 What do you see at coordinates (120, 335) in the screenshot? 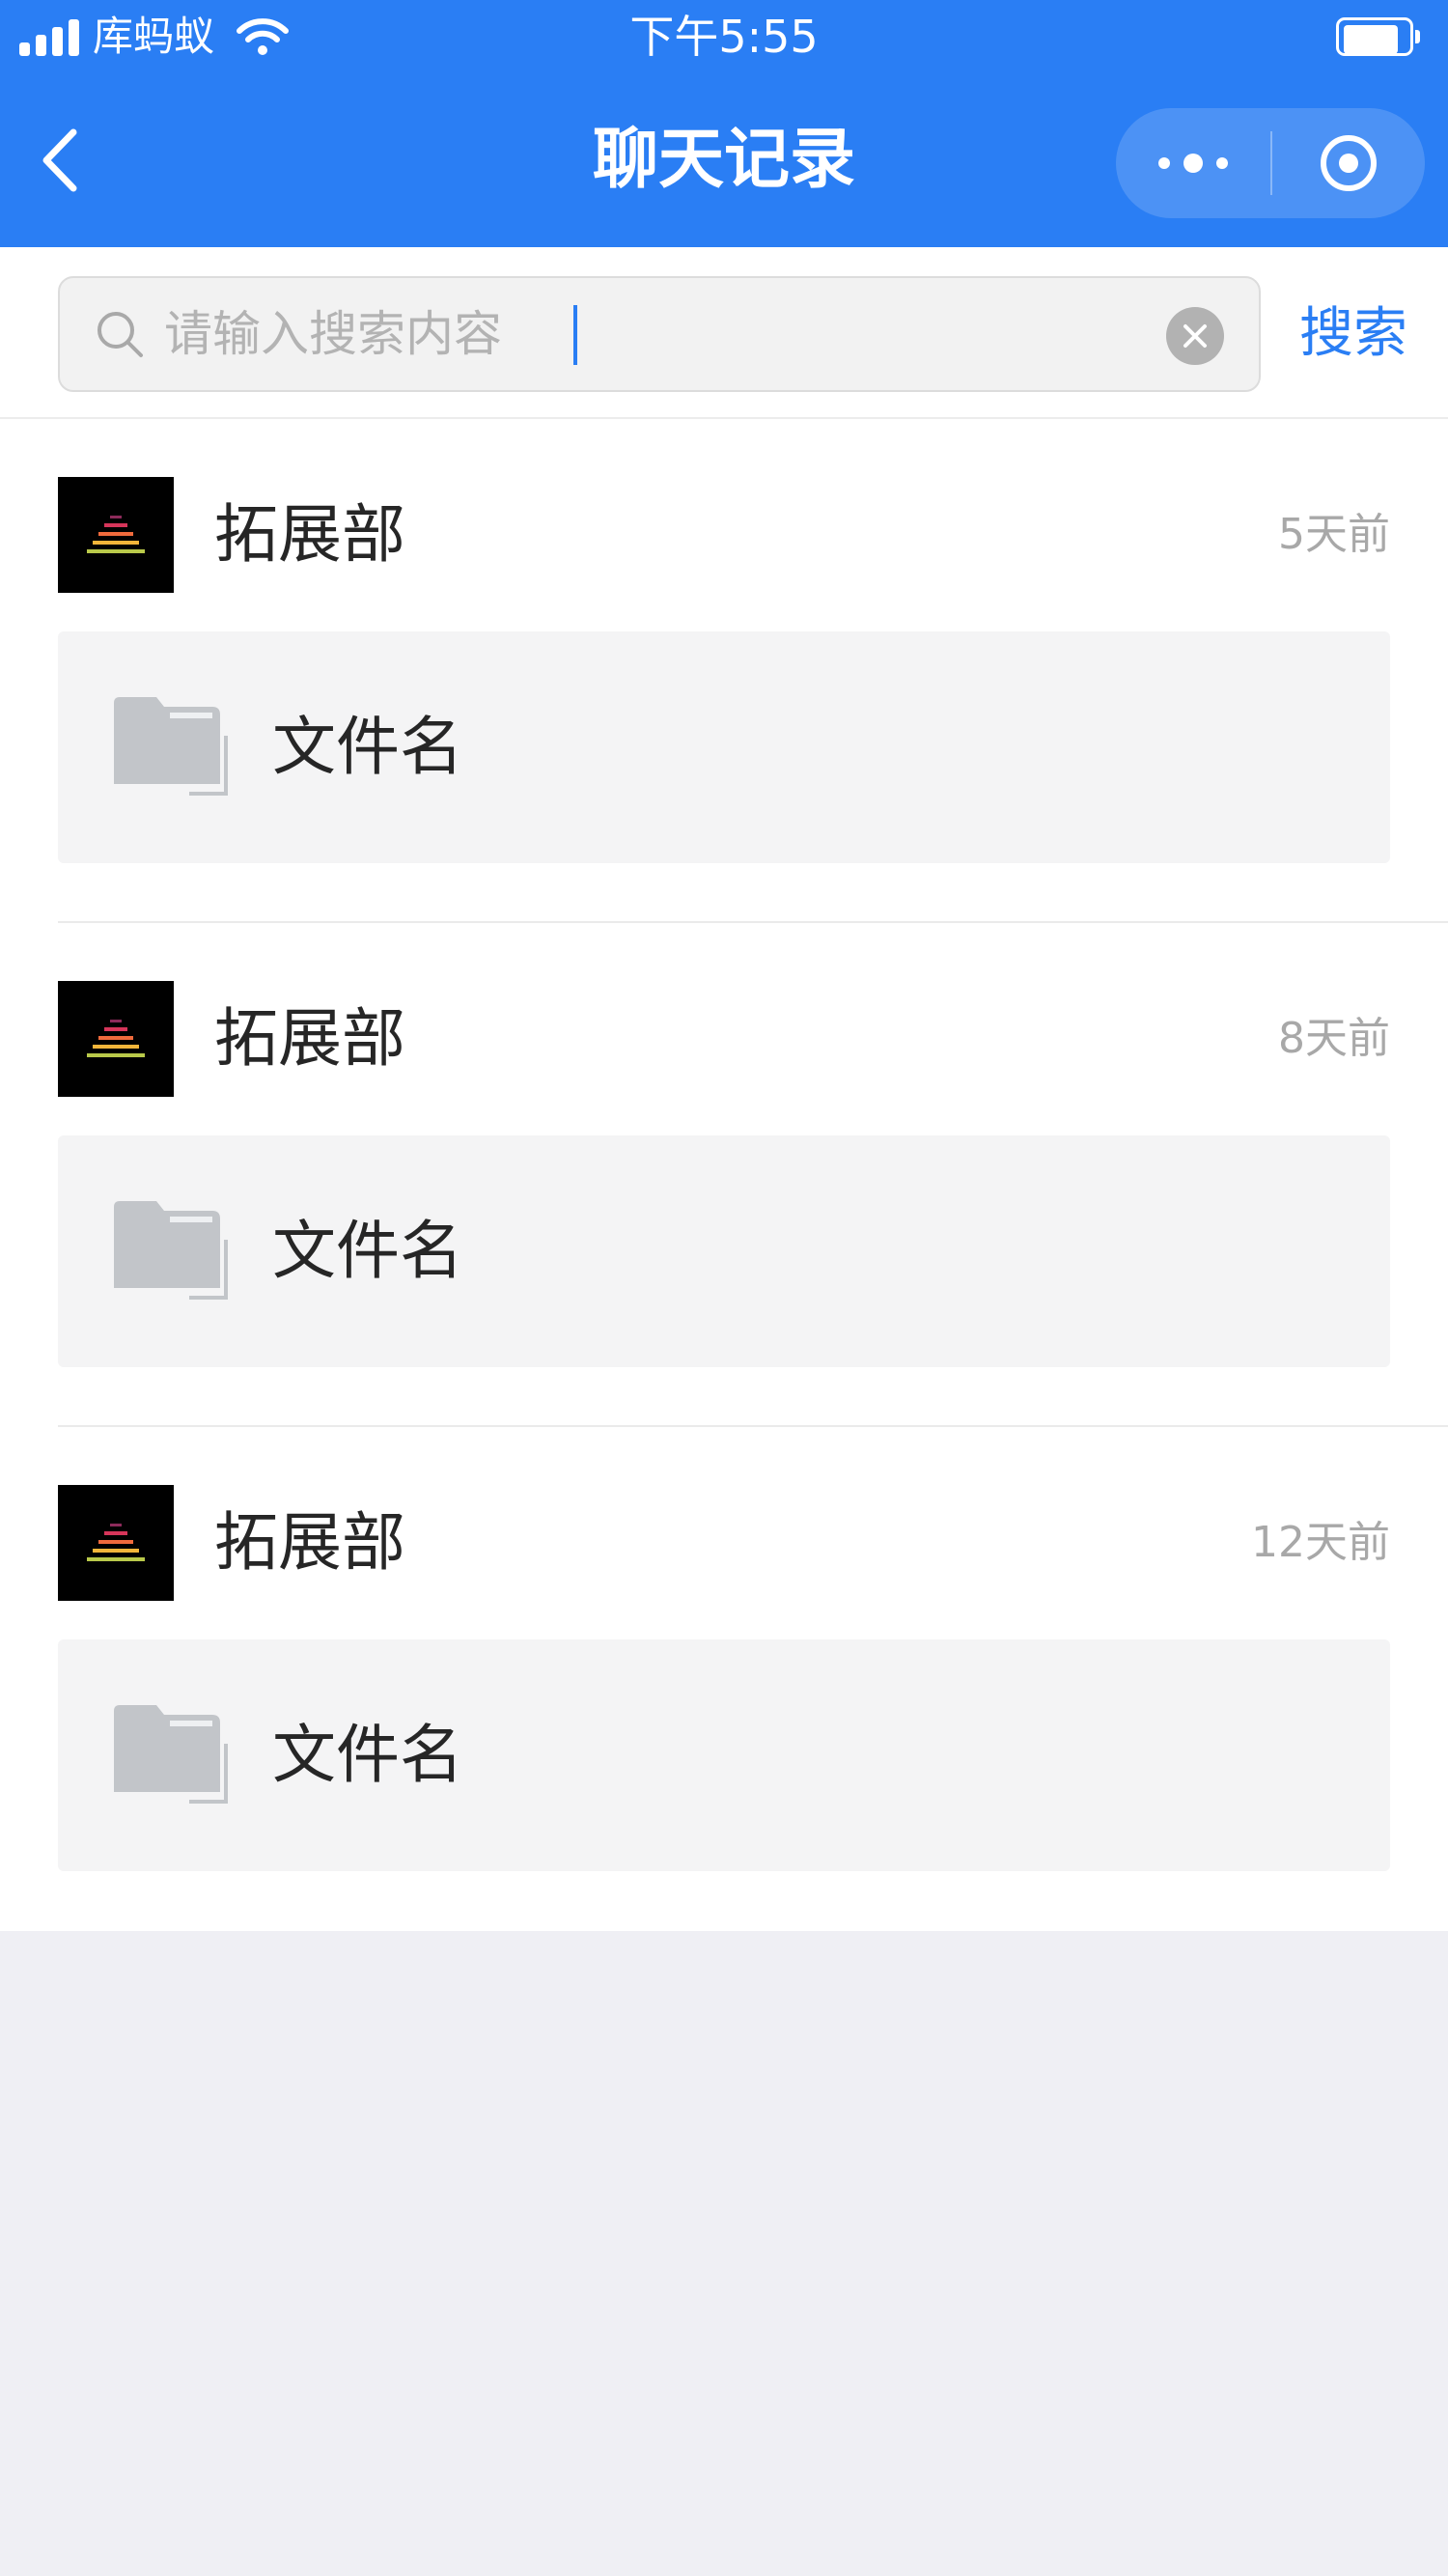
I see `search-icon` at bounding box center [120, 335].